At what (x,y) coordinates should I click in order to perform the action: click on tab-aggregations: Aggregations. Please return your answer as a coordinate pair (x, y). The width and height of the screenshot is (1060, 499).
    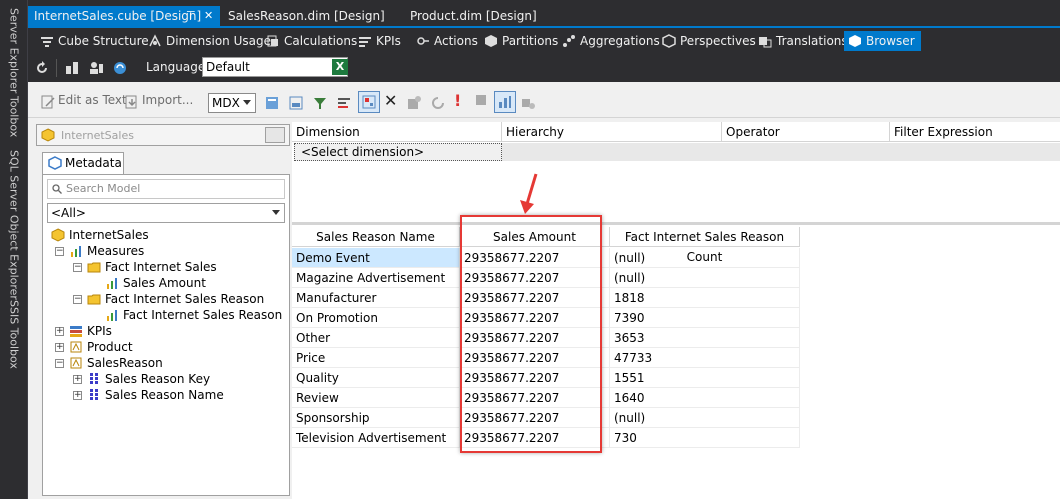
    Looking at the image, I should click on (609, 41).